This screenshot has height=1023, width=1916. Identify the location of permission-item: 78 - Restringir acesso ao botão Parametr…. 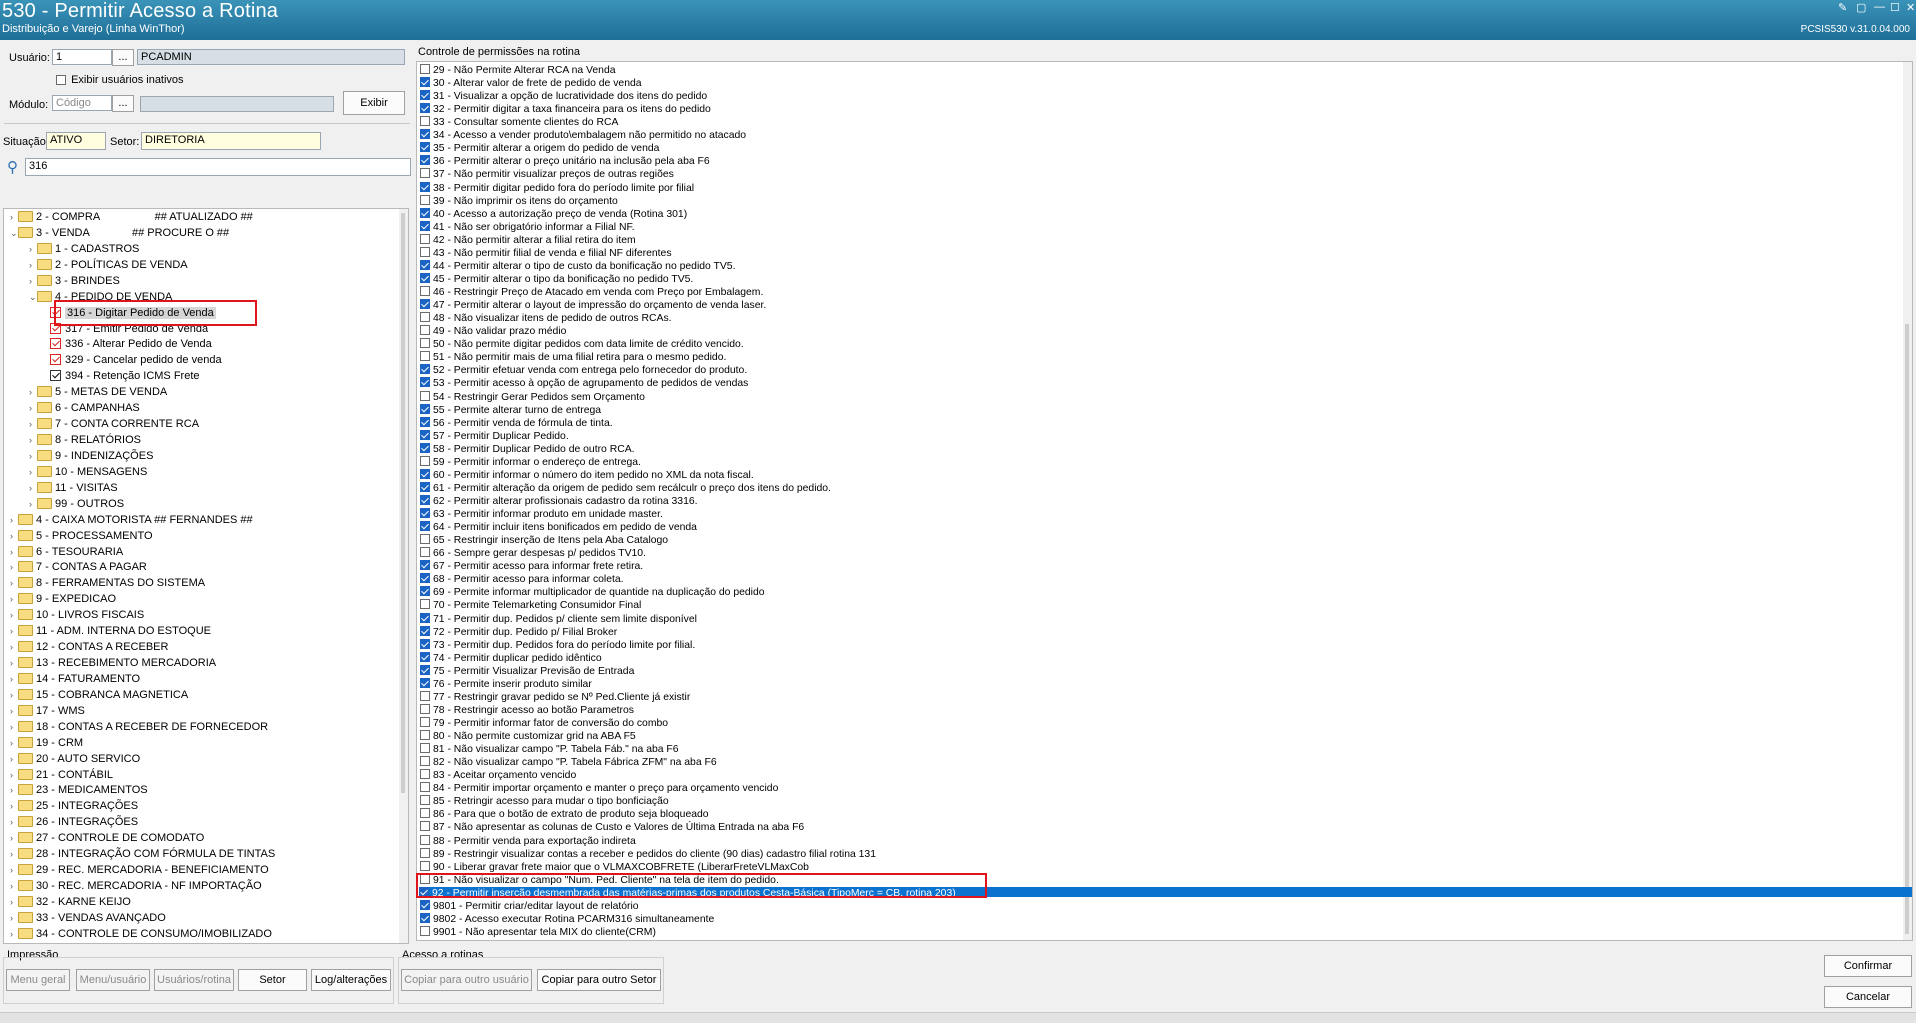
(527, 709).